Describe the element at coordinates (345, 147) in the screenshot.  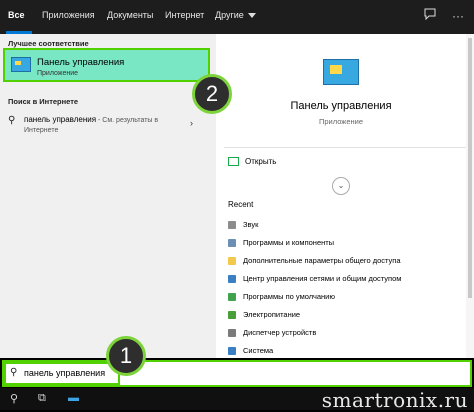
I see `divider` at that location.